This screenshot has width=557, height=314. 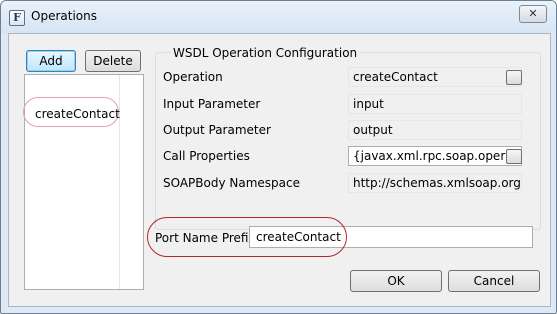 I want to click on app-icon: F, so click(x=17, y=18).